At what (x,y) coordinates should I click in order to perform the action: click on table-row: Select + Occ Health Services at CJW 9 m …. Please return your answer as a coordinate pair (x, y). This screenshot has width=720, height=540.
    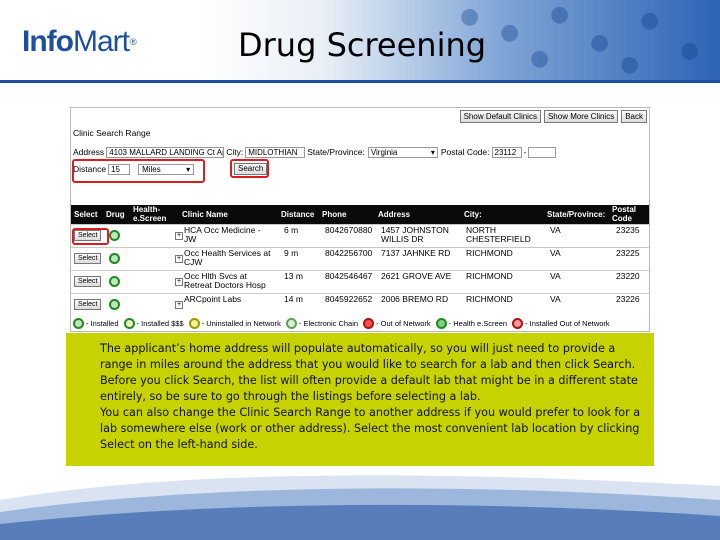
    Looking at the image, I should click on (360, 258).